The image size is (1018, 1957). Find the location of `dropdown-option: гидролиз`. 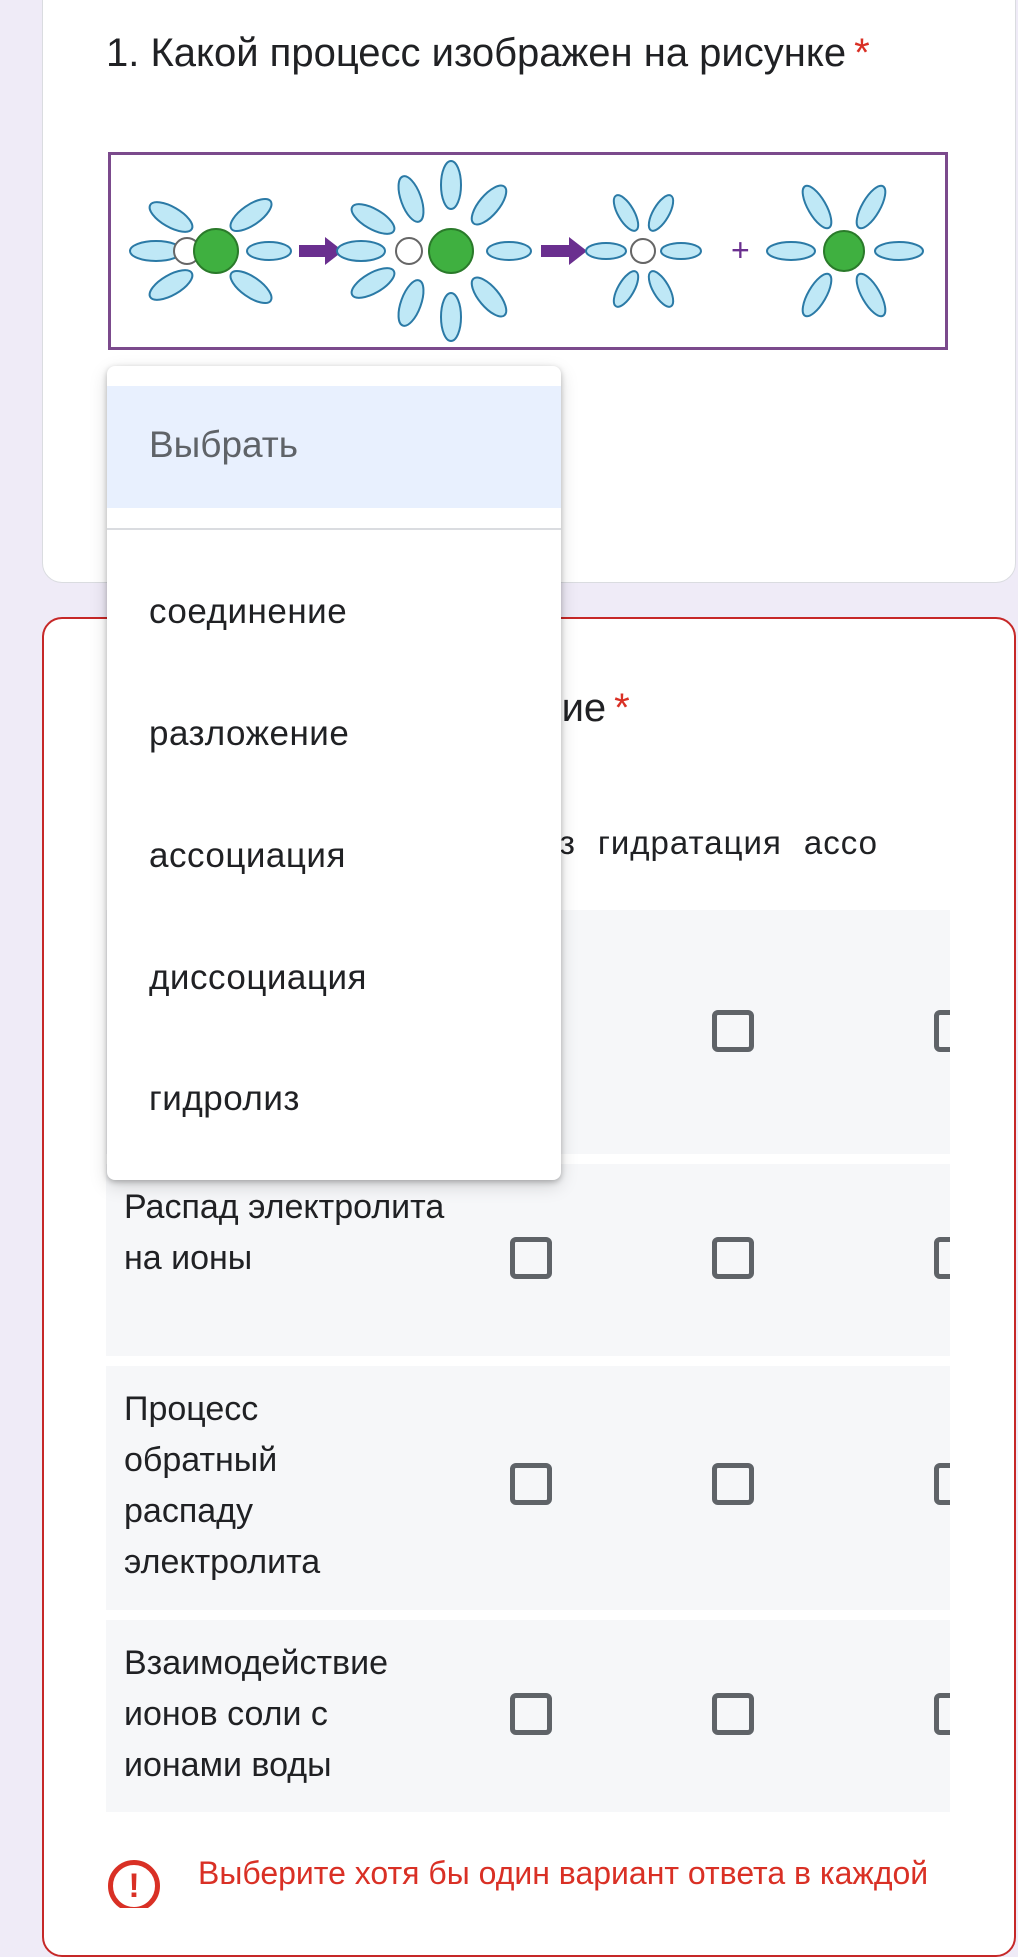

dropdown-option: гидролиз is located at coordinates (224, 1099).